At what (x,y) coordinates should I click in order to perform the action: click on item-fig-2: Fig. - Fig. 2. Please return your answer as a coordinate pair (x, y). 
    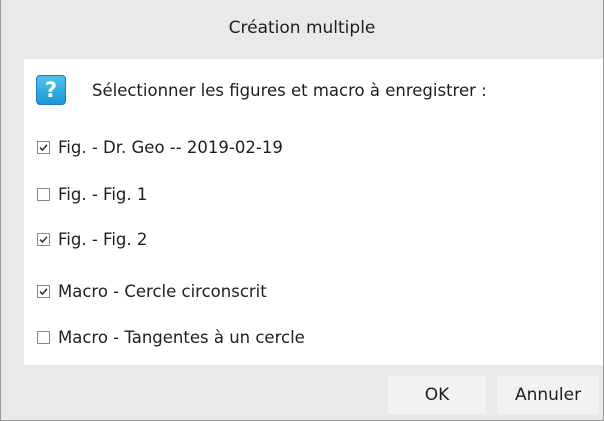
    Looking at the image, I should click on (92, 239).